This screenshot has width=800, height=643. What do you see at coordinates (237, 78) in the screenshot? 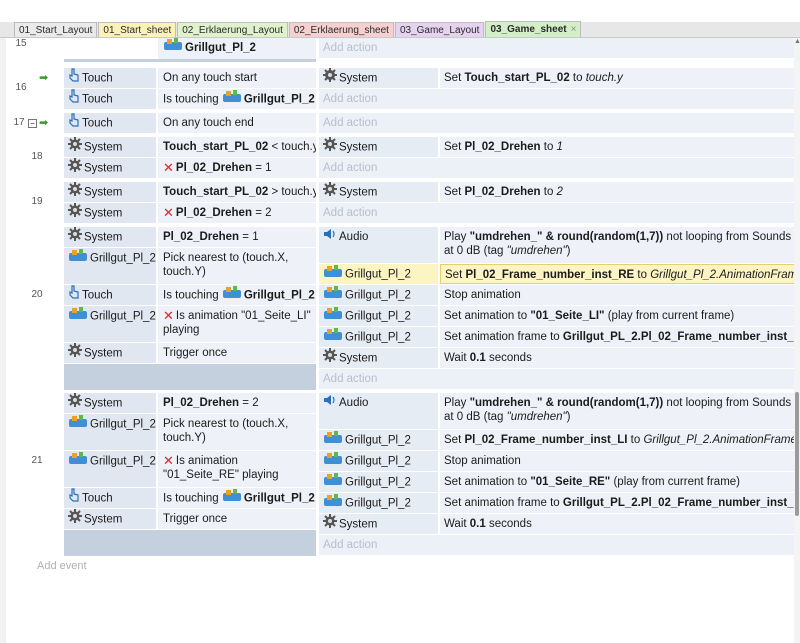
I see `condition-text: On any touch start` at bounding box center [237, 78].